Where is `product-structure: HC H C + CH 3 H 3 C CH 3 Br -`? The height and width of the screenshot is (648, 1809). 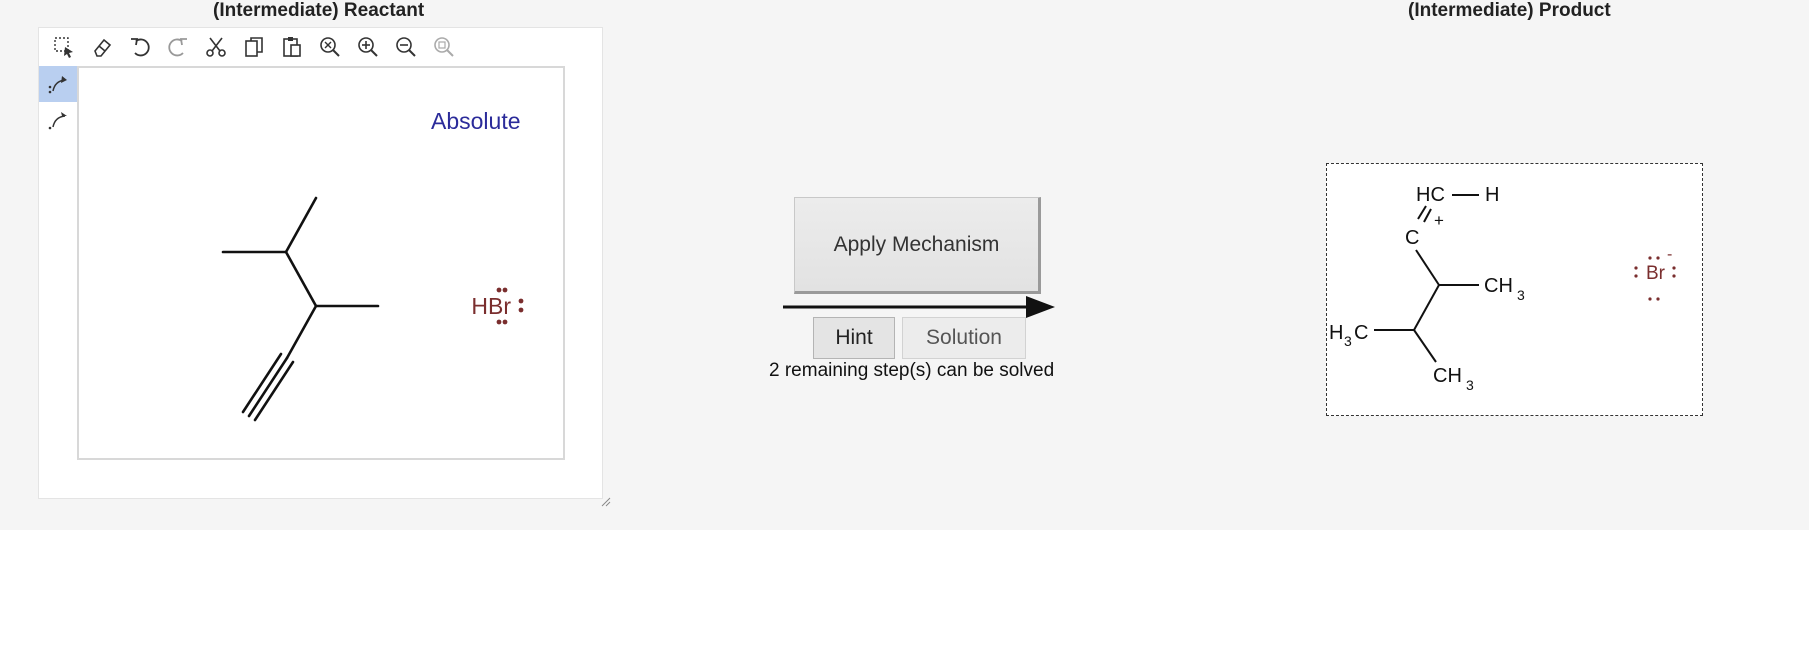 product-structure: HC H C + CH 3 H 3 C CH 3 Br - is located at coordinates (1502, 288).